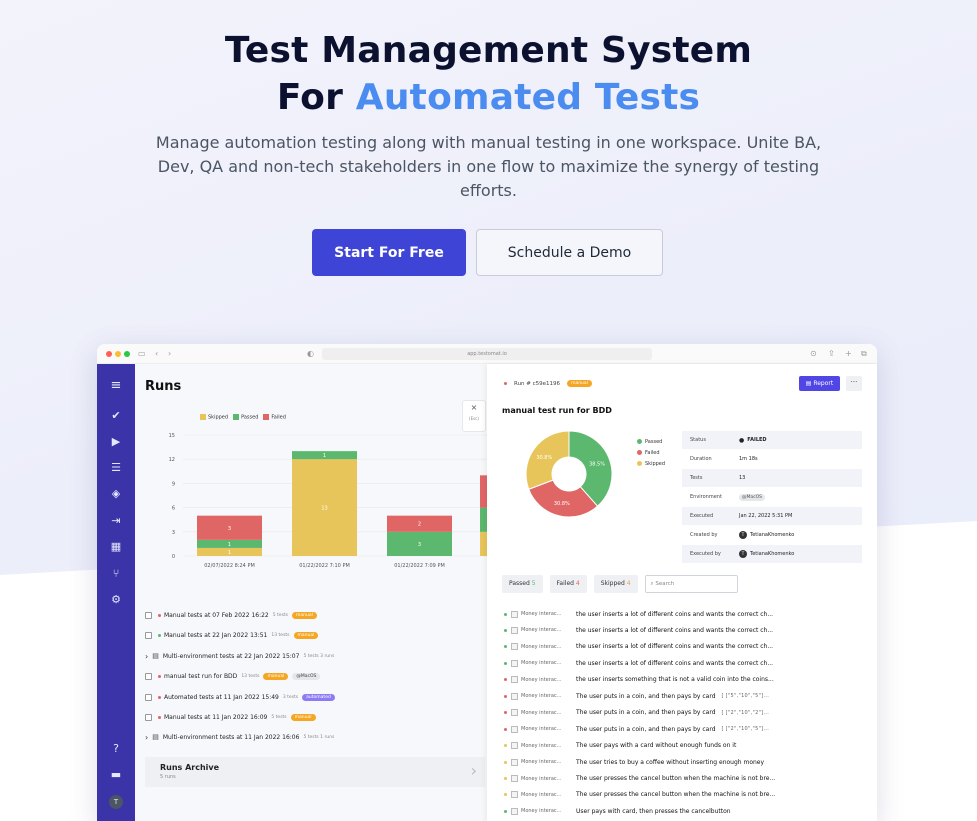 This screenshot has height=821, width=977. What do you see at coordinates (772, 478) in the screenshot?
I see `info-tests: Tests 13` at bounding box center [772, 478].